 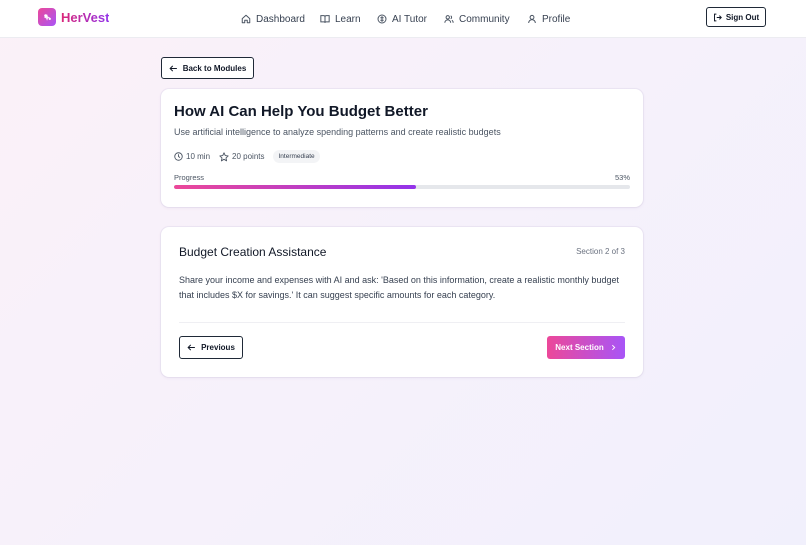 What do you see at coordinates (717, 17) in the screenshot?
I see `logout-icon` at bounding box center [717, 17].